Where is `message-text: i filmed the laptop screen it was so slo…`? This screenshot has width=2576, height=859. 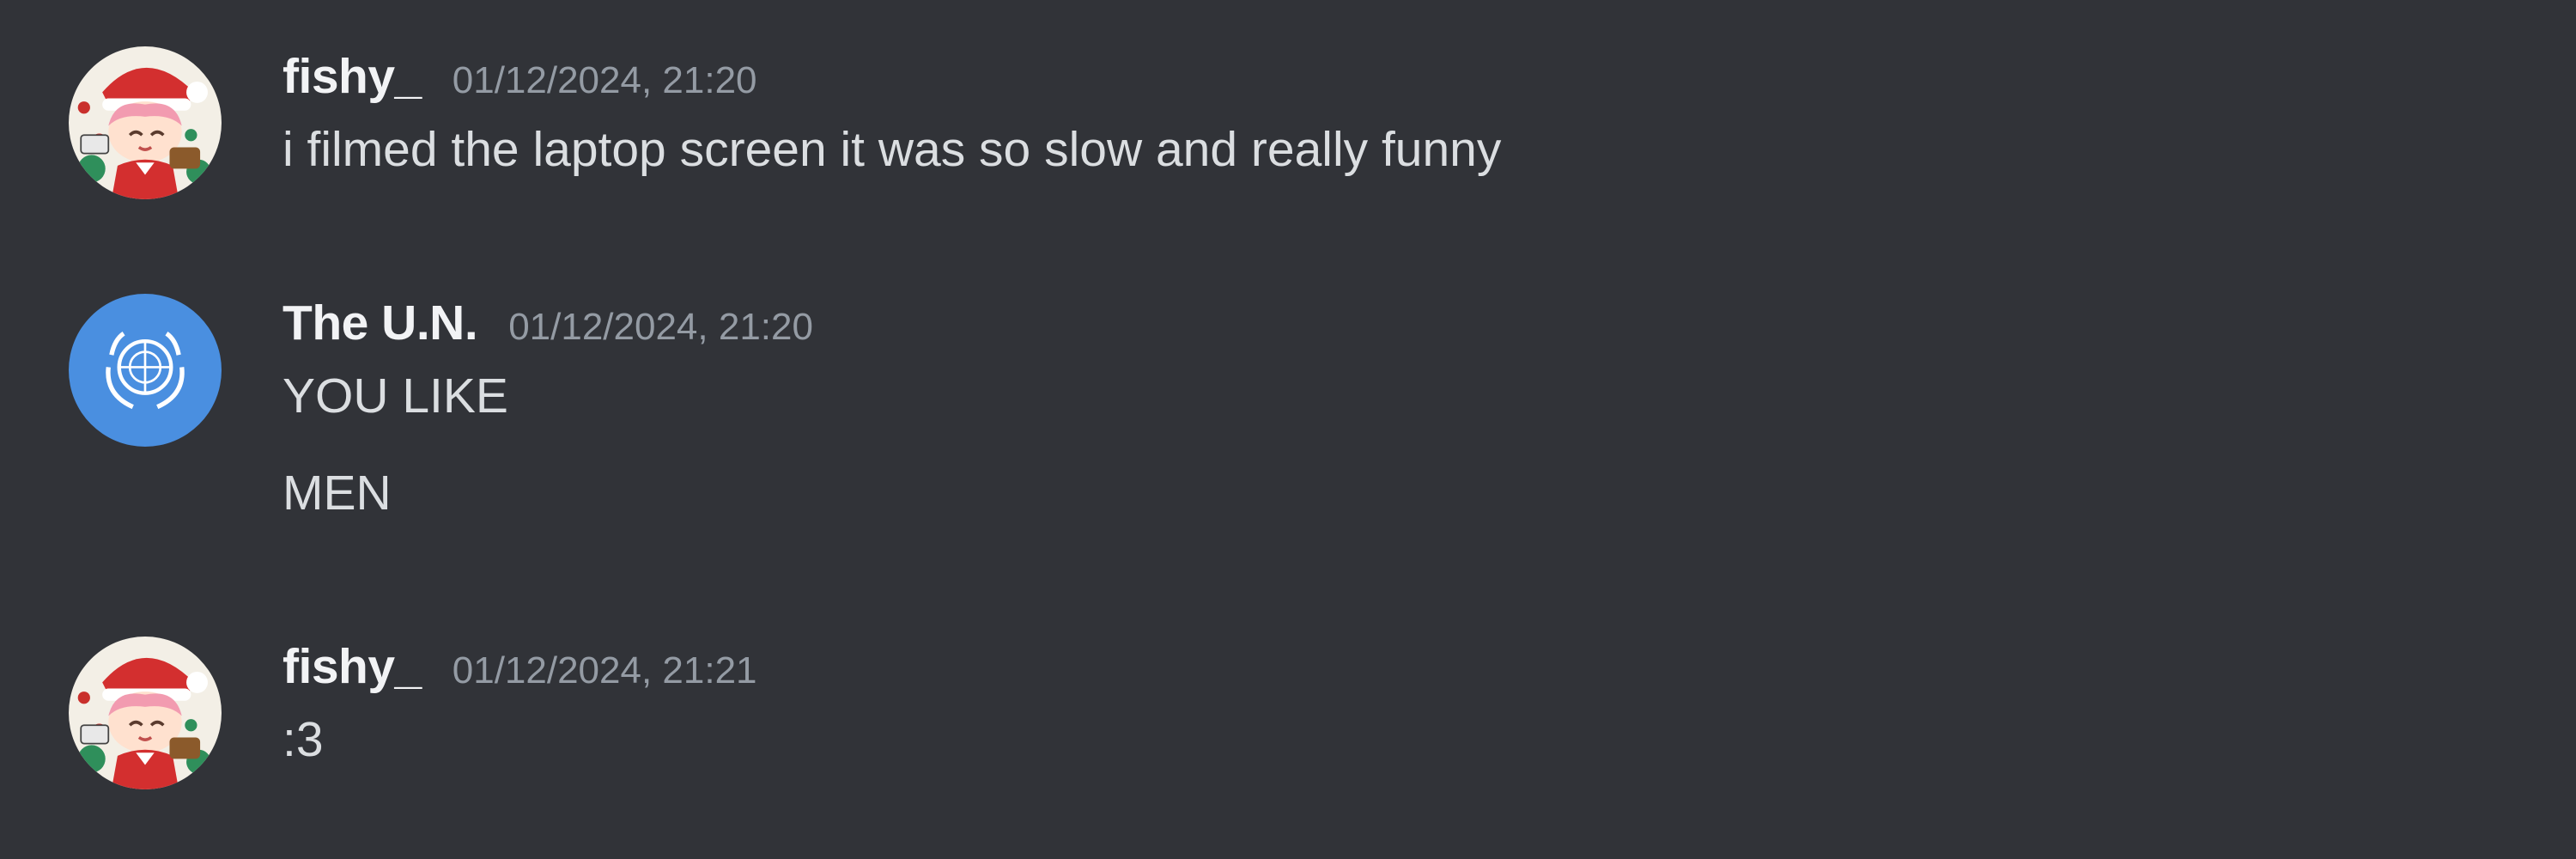
message-text: i filmed the laptop screen it was so slo… is located at coordinates (892, 149).